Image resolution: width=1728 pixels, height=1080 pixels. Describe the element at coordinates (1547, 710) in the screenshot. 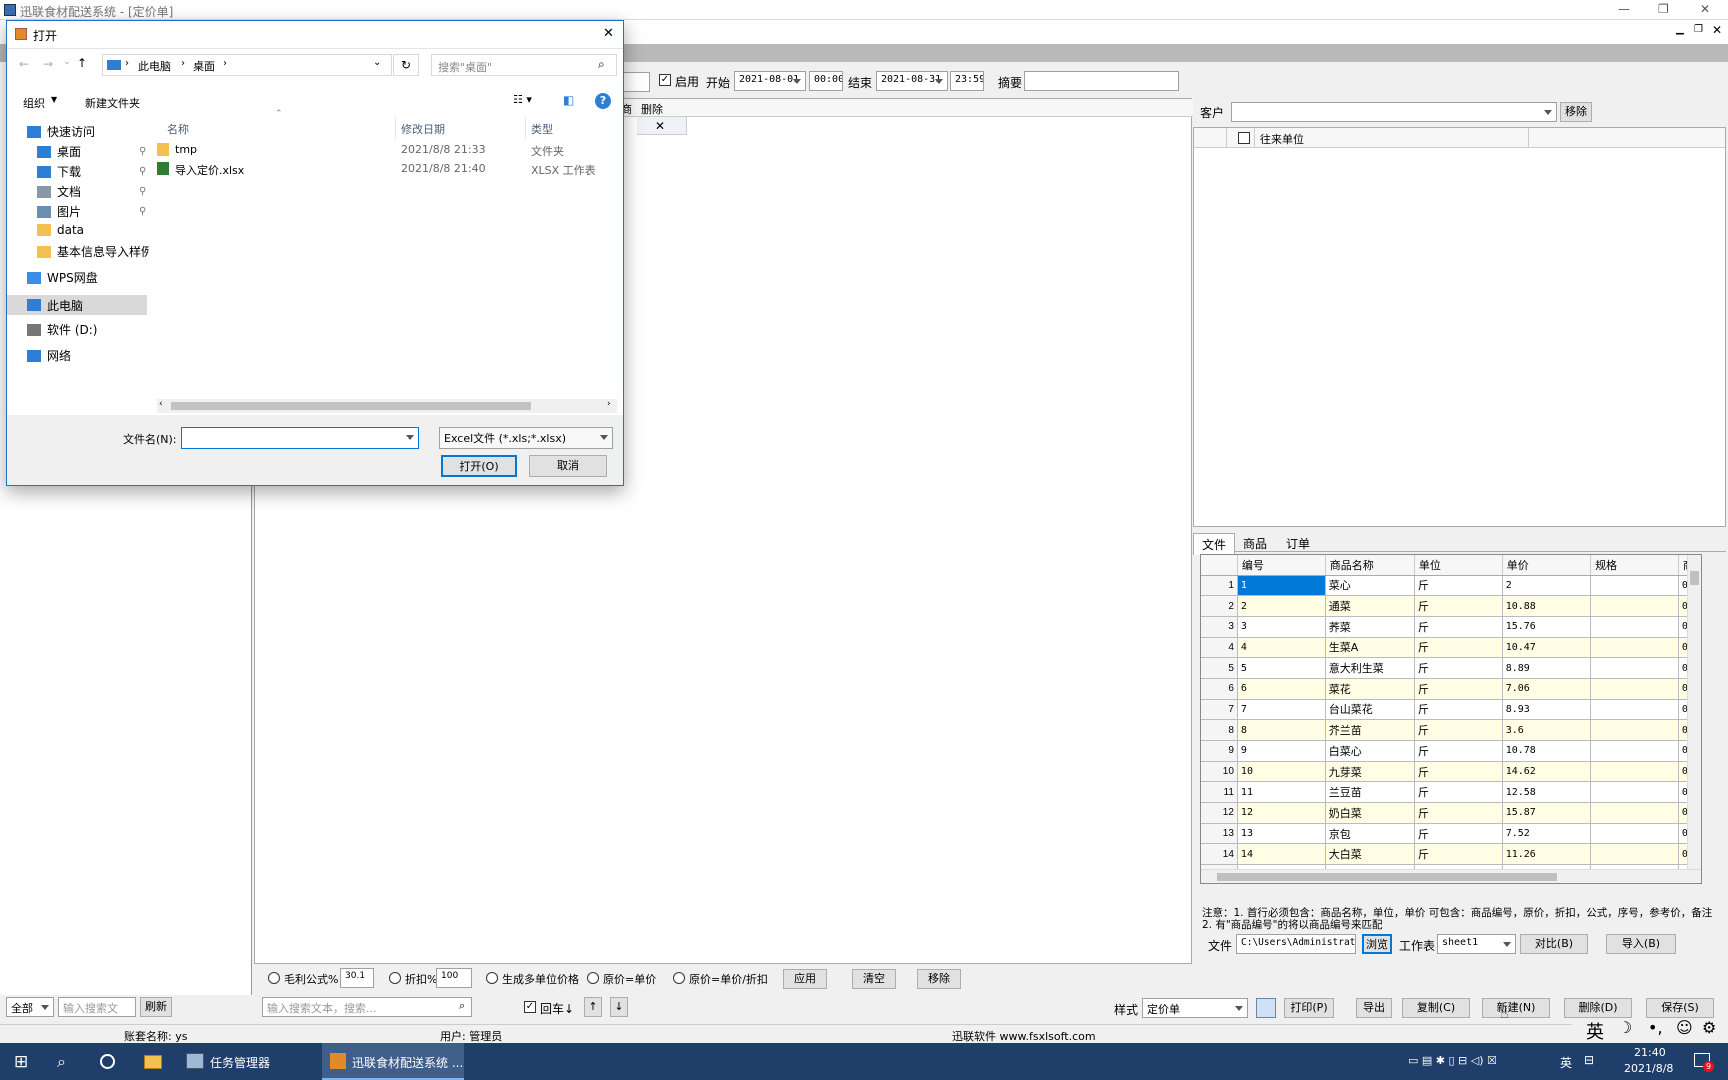

I see `cell-price: 8.93` at that location.